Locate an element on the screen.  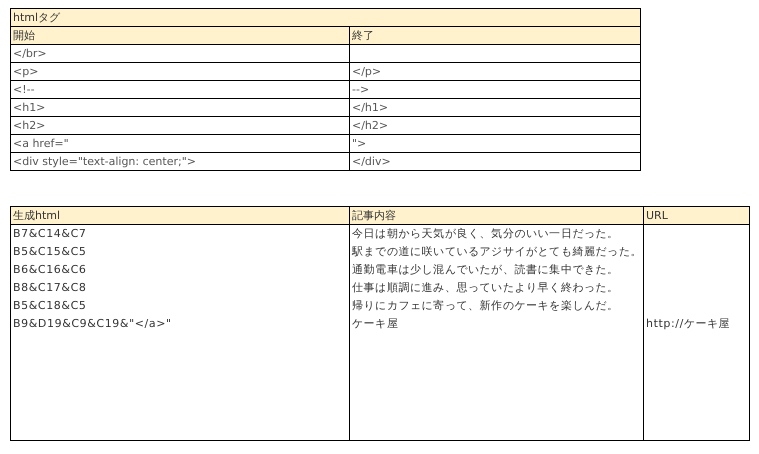
table-cell: 駅までの道に咲いているアジサイがとても綺麗だった。 is located at coordinates (497, 251).